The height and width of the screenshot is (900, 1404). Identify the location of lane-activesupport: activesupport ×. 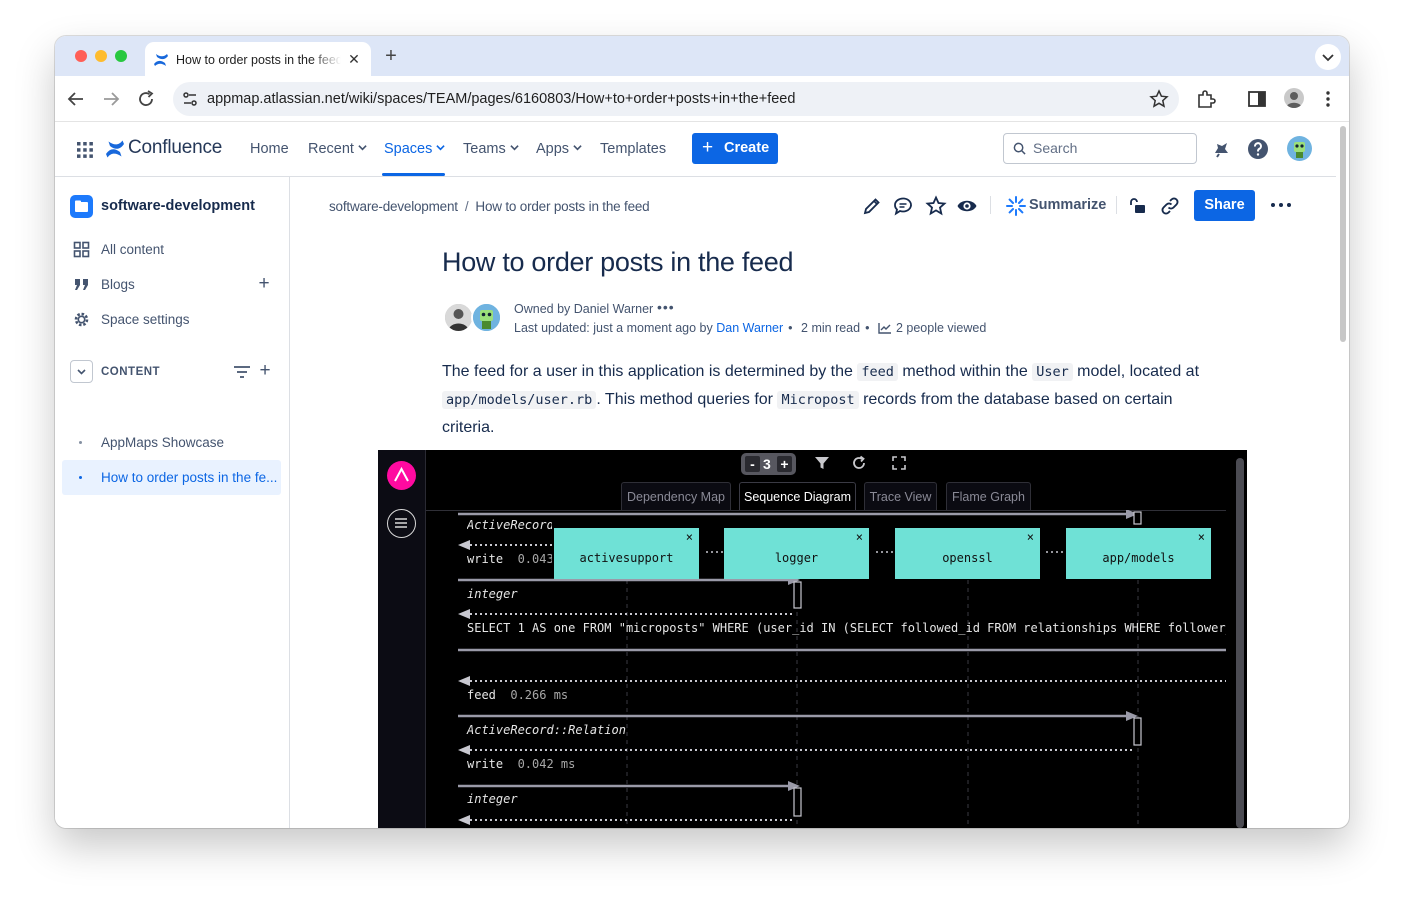
(626, 553).